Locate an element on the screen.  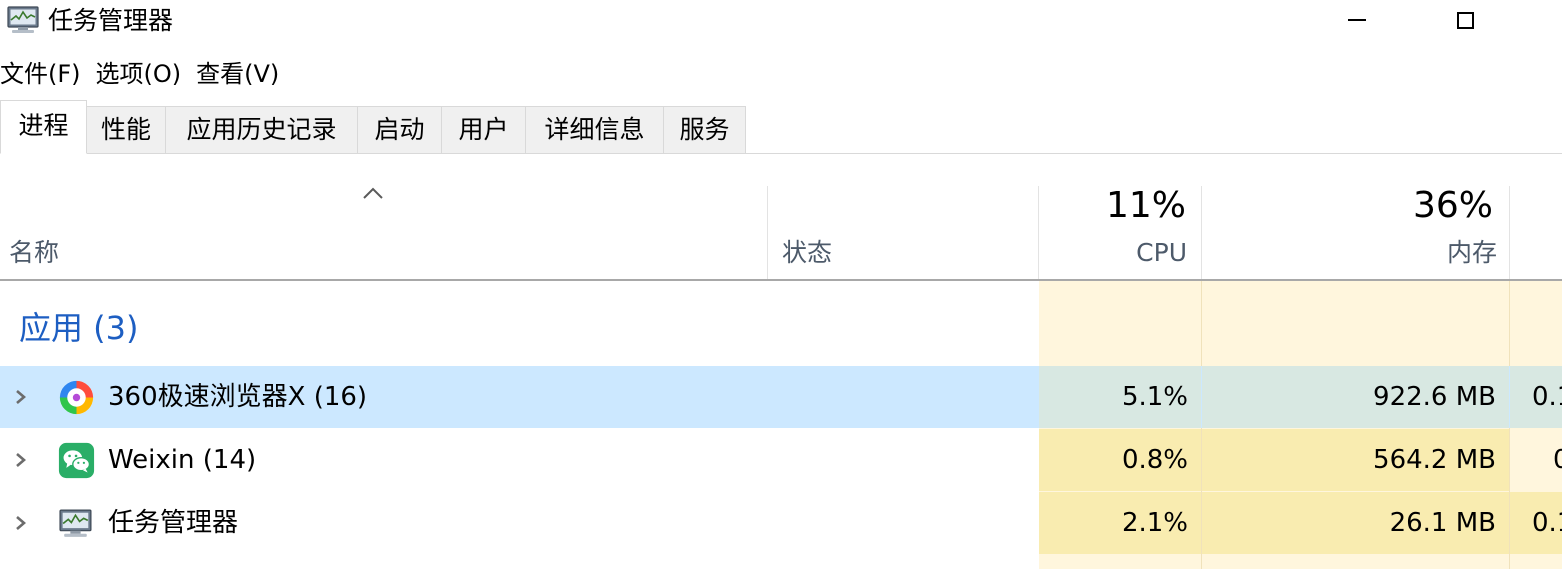
group-title-apps: 应用 (3) is located at coordinates (79, 328).